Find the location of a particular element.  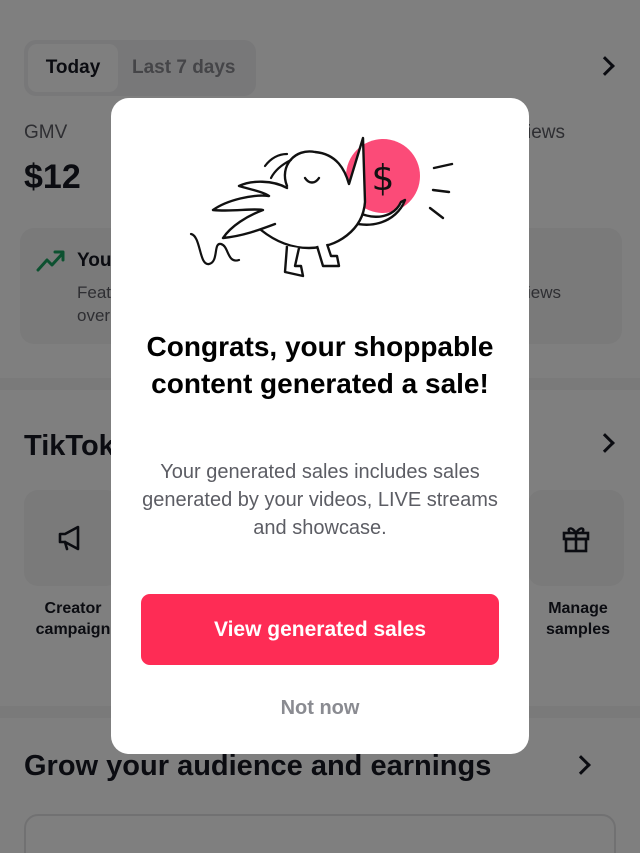

view-generated-sales-button: View generated sales is located at coordinates (320, 629).